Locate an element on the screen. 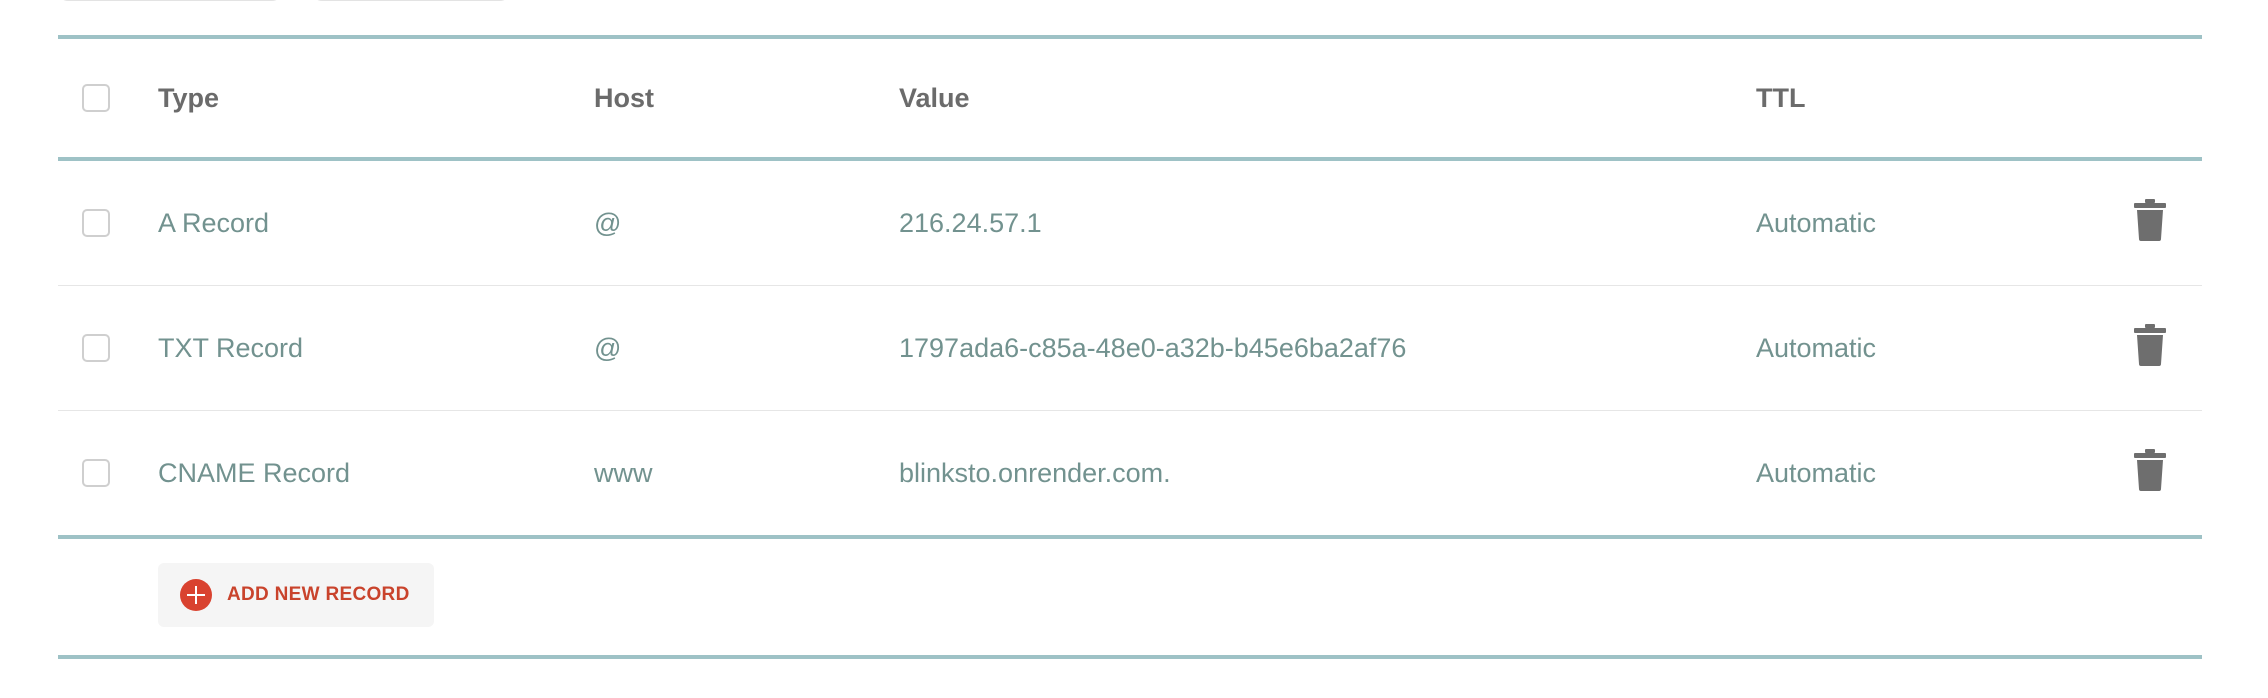 This screenshot has width=2268, height=698. add-new-record-button: ADD NEW RECORD is located at coordinates (296, 595).